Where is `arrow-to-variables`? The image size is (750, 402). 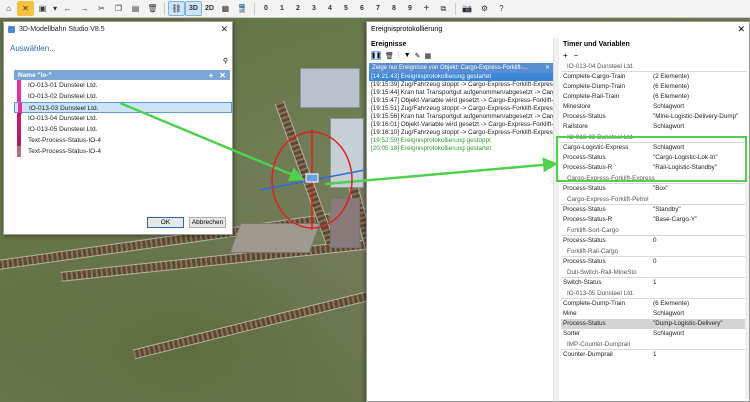
arrow-to-variables is located at coordinates (441, 171).